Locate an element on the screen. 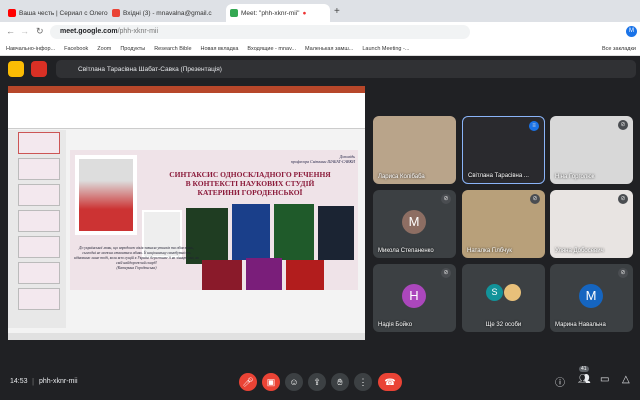 The image size is (640, 400). more-participants-tile: S Ще 32 особи is located at coordinates (503, 298).